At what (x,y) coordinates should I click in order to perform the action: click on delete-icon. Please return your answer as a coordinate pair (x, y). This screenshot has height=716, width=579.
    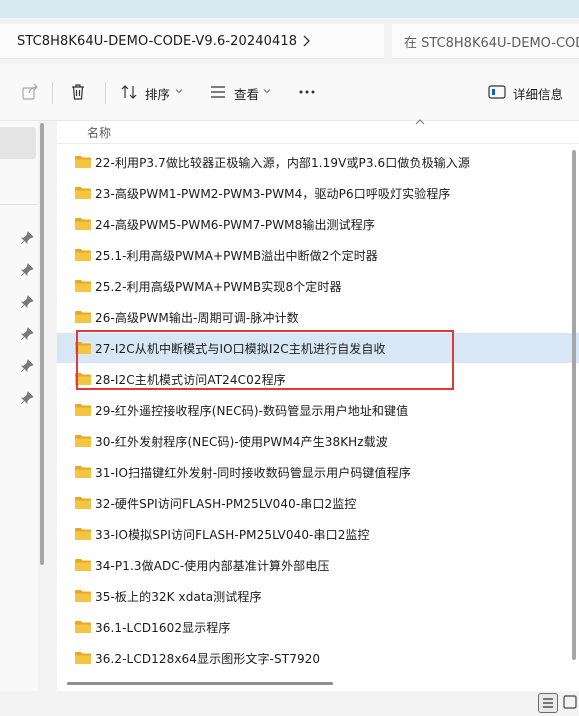
    Looking at the image, I should click on (78, 92).